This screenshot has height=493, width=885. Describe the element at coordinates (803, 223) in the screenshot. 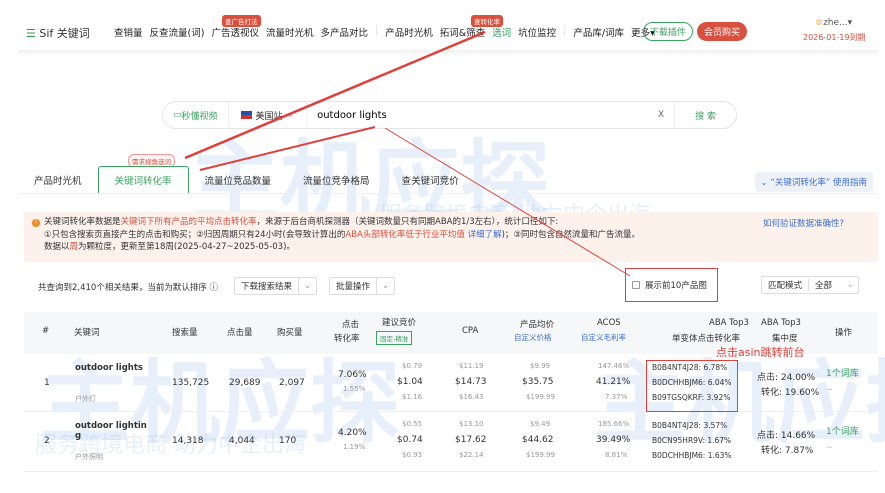

I see `verify-link: 如何验证数据准确性?` at that location.